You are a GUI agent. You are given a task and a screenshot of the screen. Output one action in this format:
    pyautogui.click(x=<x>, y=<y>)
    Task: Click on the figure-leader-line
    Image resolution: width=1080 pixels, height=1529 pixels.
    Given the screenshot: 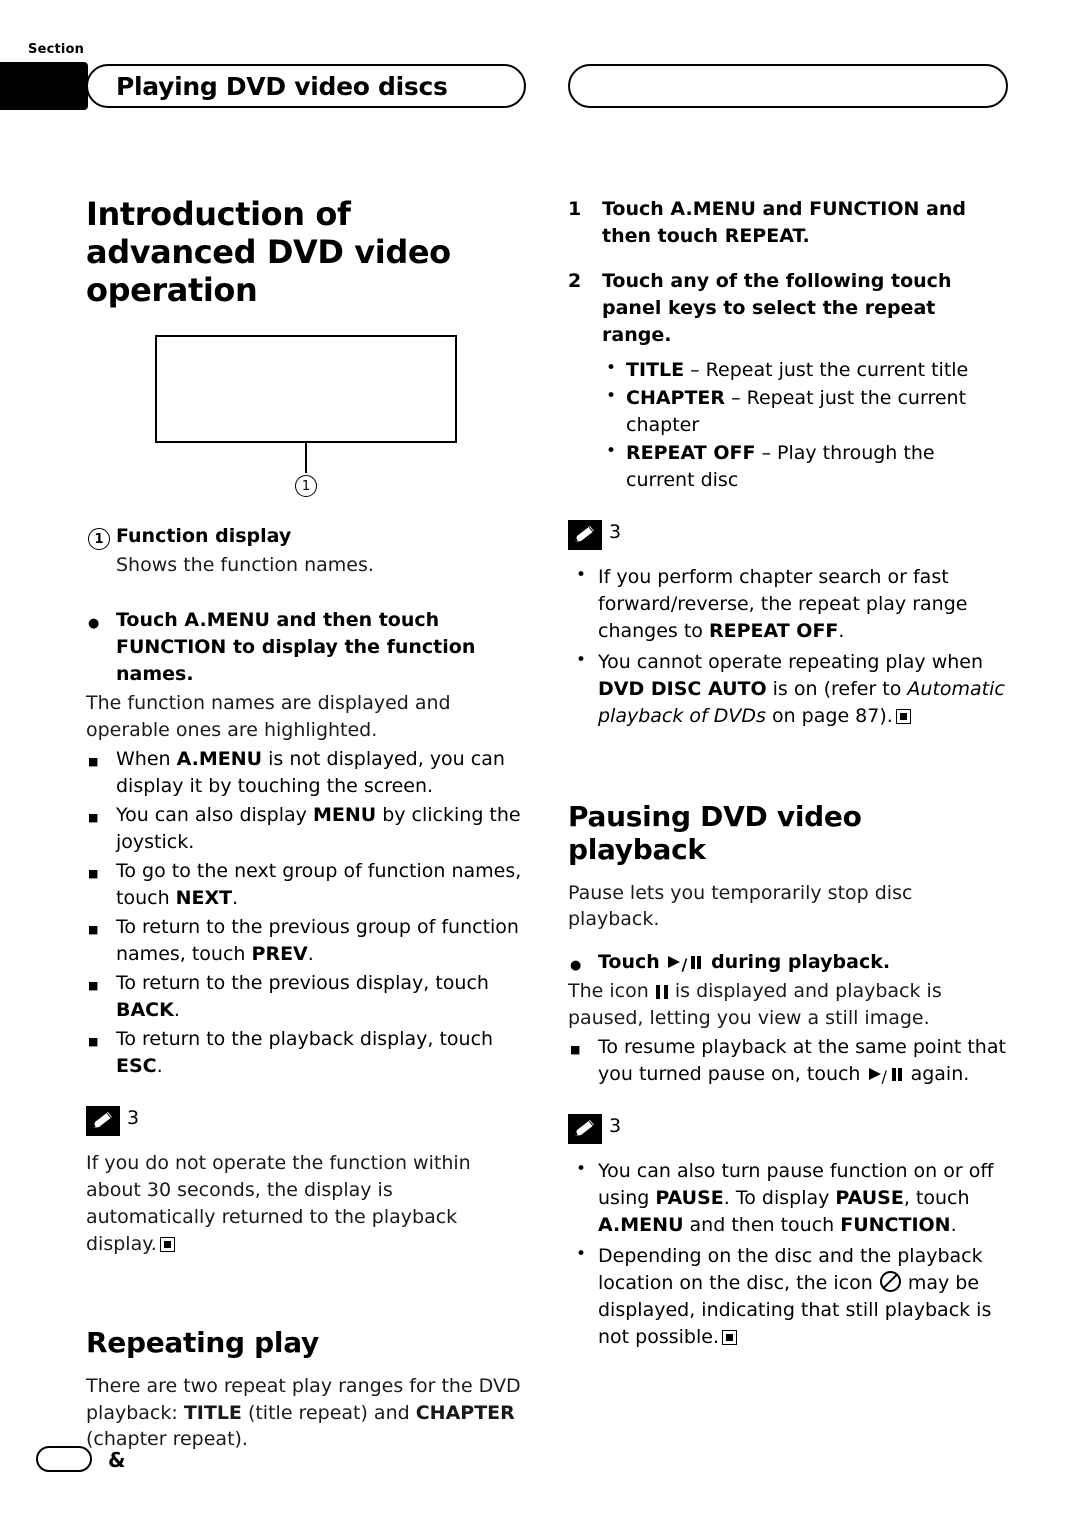 What is the action you would take?
    pyautogui.click(x=306, y=458)
    